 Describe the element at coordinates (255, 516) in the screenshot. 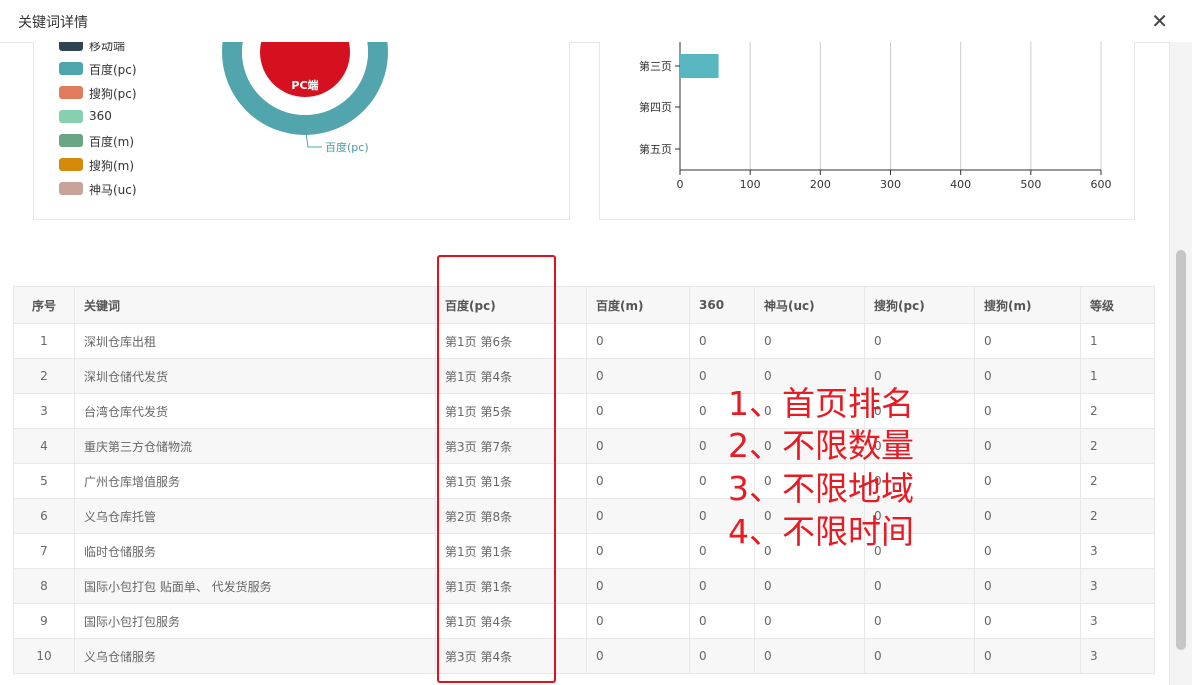

I see `table-cell: 义乌仓库托管` at that location.